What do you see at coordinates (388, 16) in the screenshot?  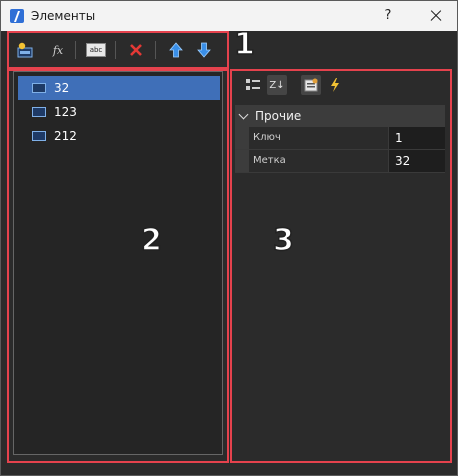 I see `help-button: ?` at bounding box center [388, 16].